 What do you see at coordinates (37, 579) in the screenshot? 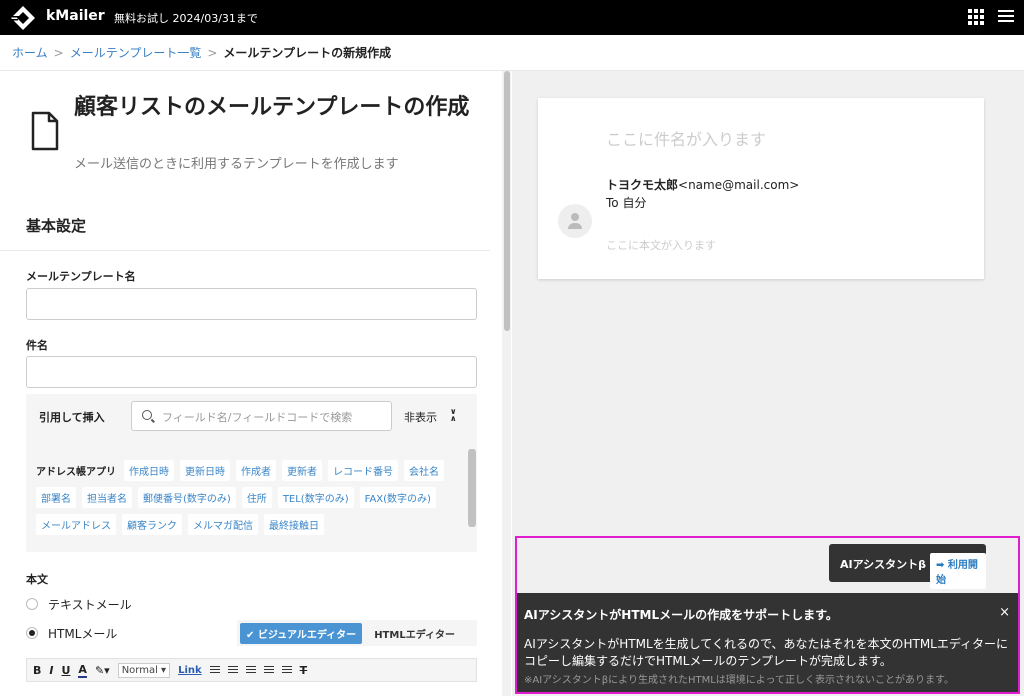
I see `body-label: 本文` at bounding box center [37, 579].